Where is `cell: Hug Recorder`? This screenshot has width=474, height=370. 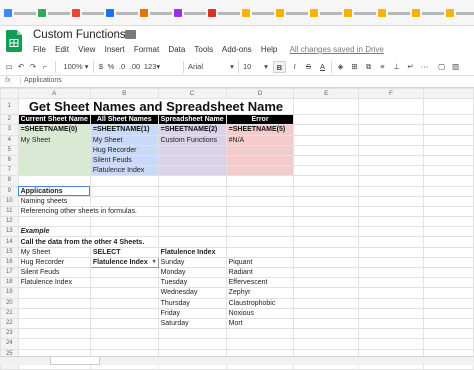
cell: Hug Recorder is located at coordinates (124, 150).